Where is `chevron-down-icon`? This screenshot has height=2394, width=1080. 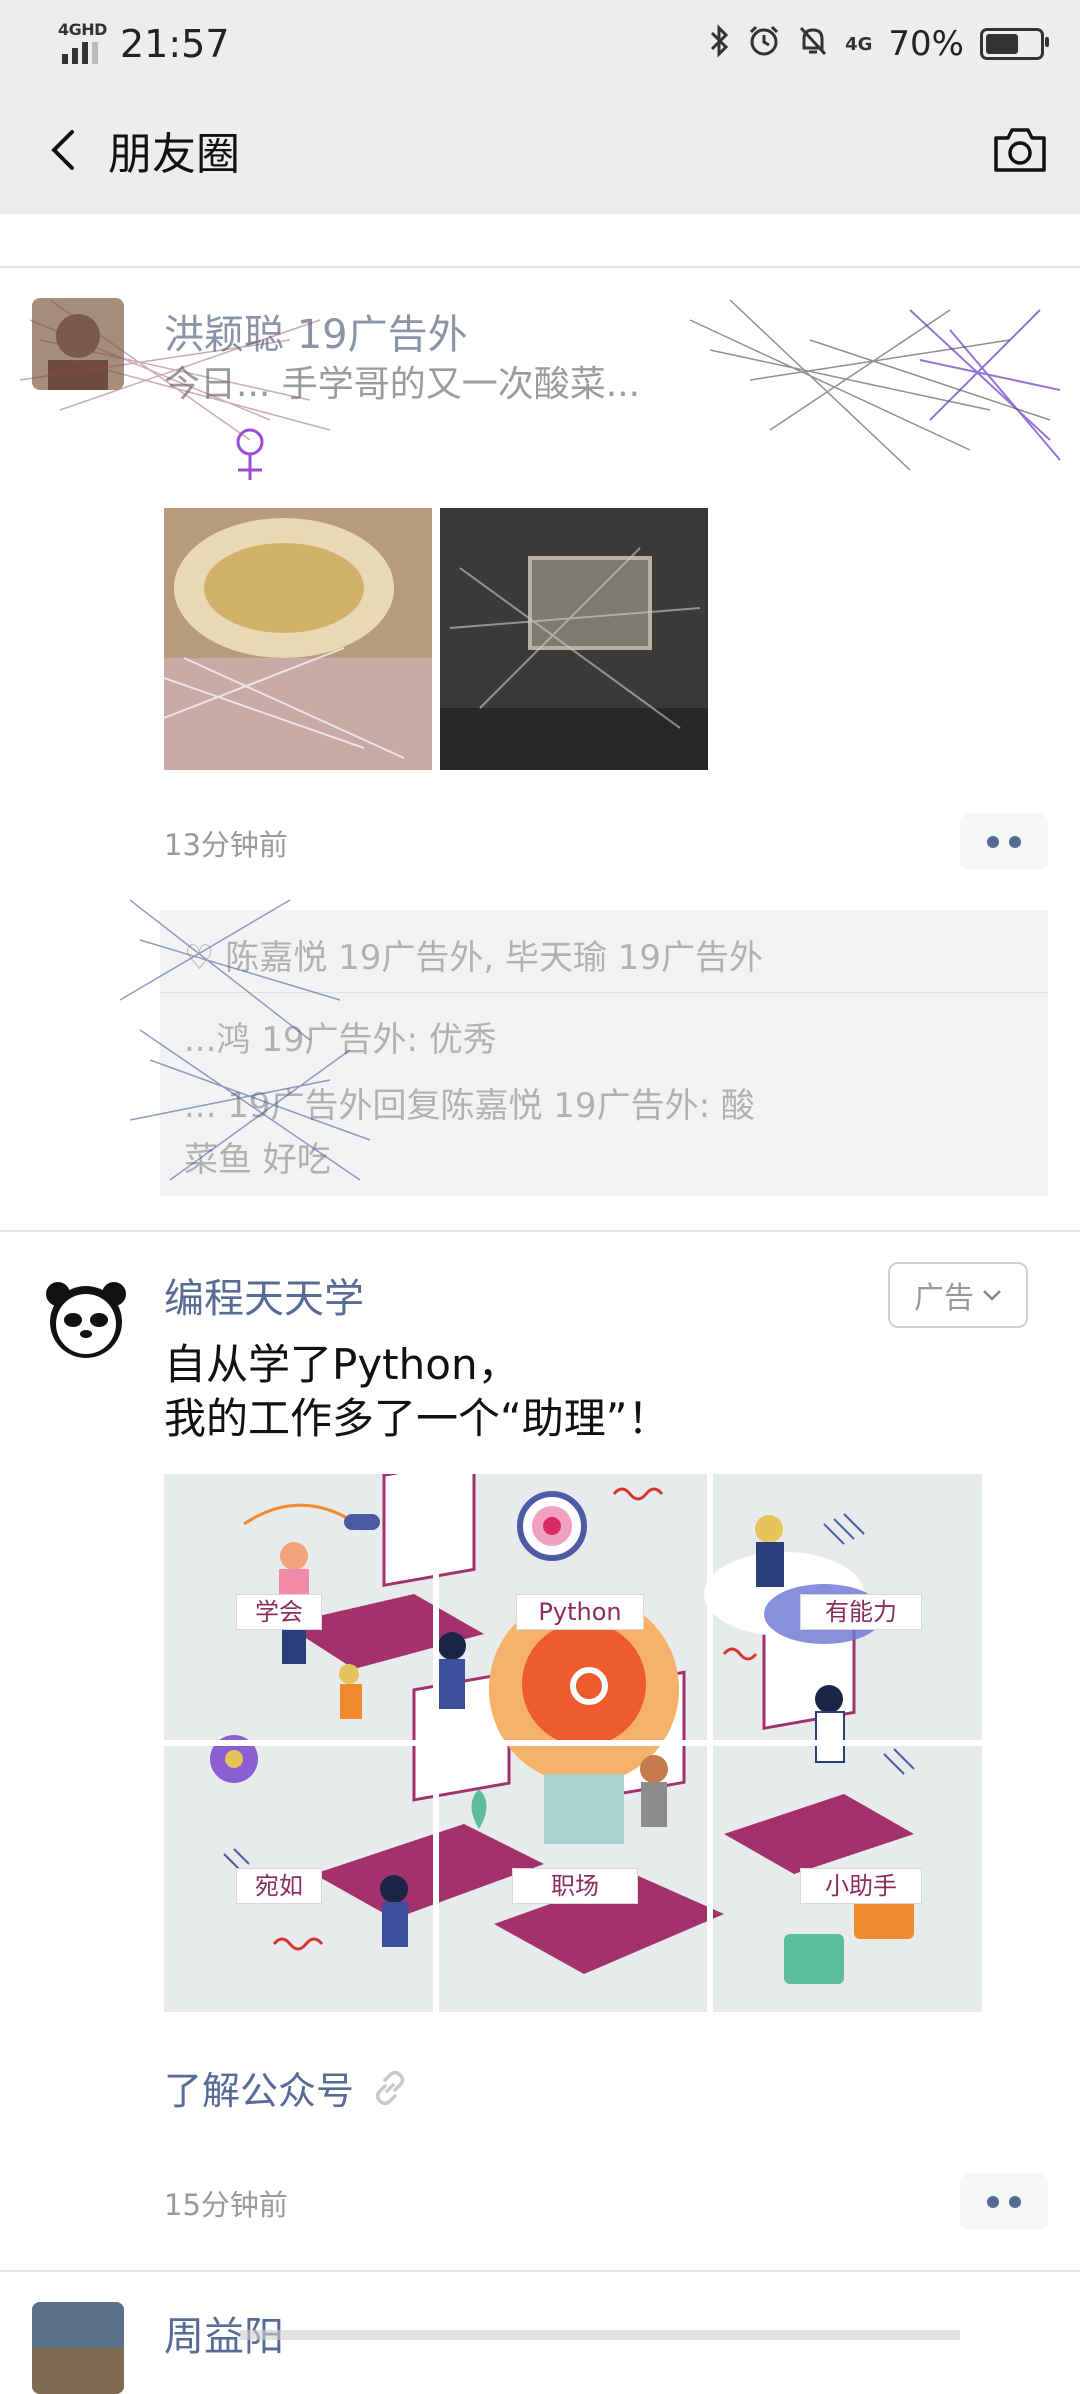
chevron-down-icon is located at coordinates (992, 1295).